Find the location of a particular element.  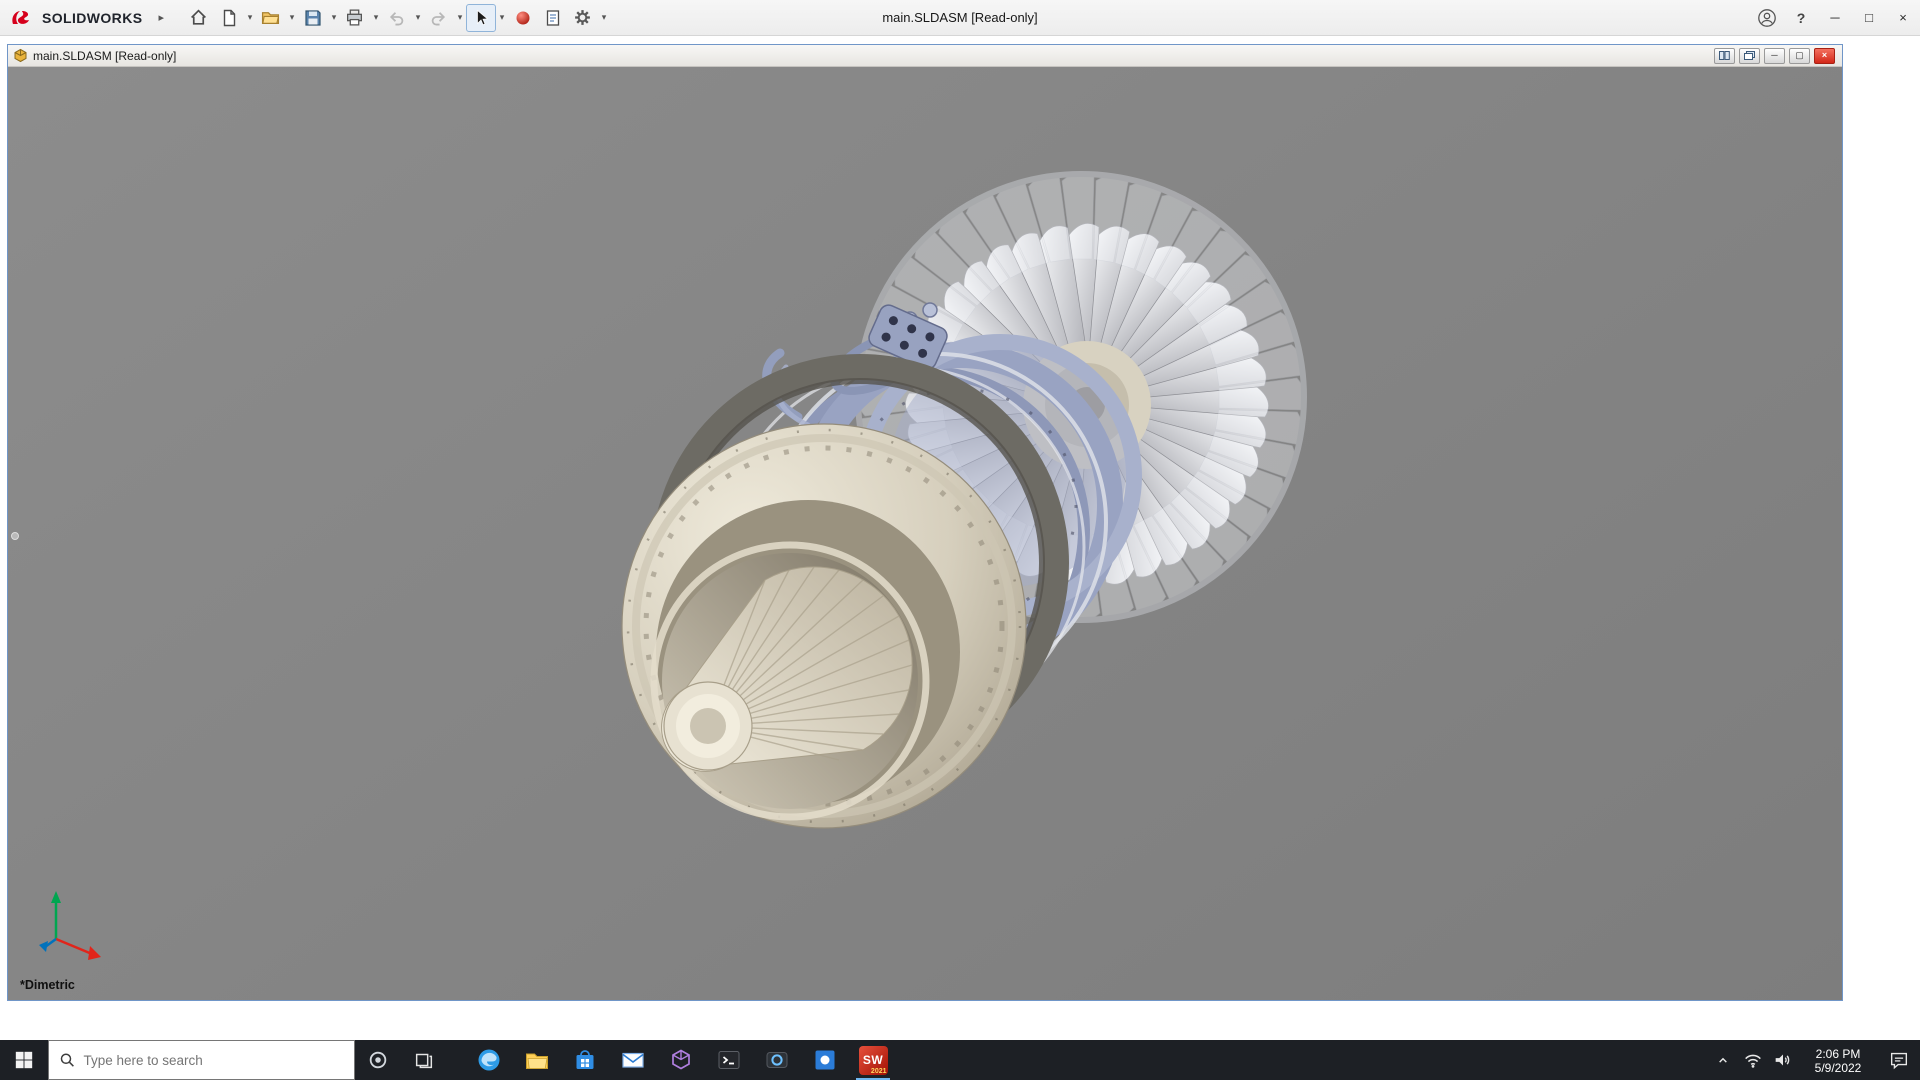

save-button is located at coordinates (313, 18).